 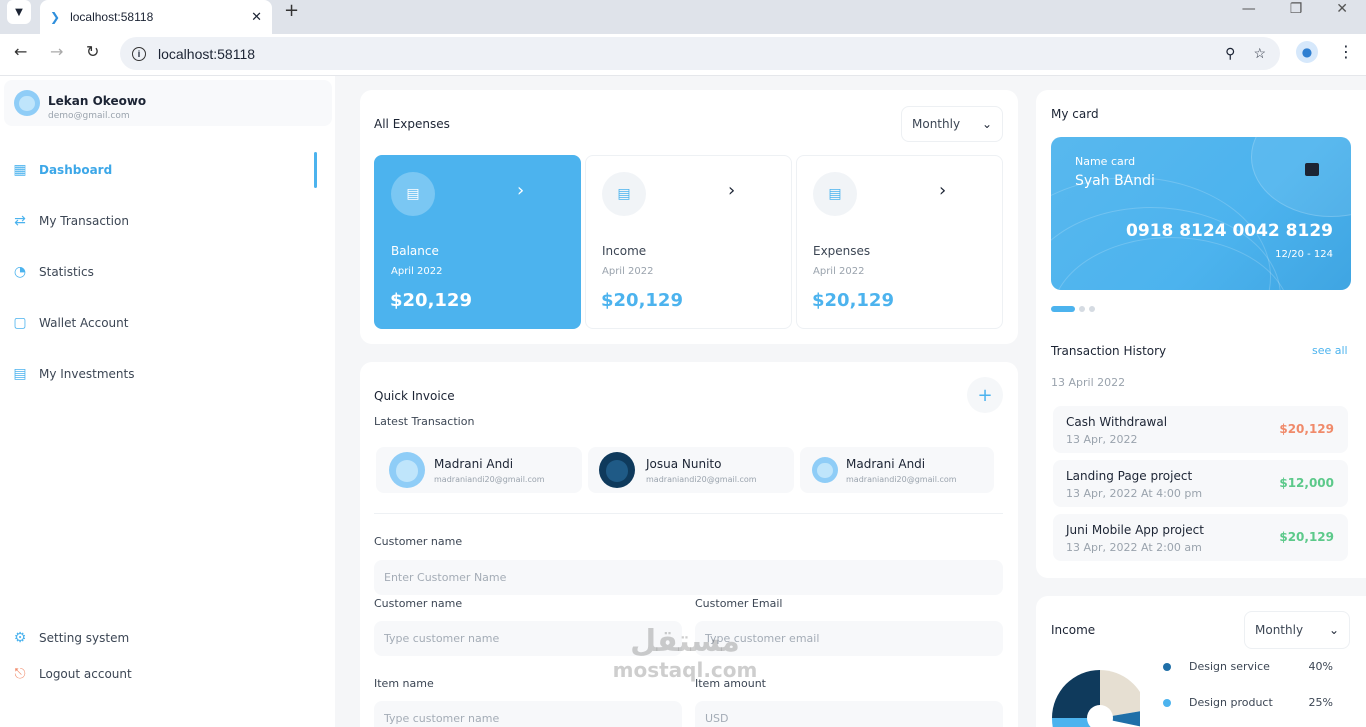 I want to click on transaction-name: Juni Mobile App project, so click(x=1135, y=530).